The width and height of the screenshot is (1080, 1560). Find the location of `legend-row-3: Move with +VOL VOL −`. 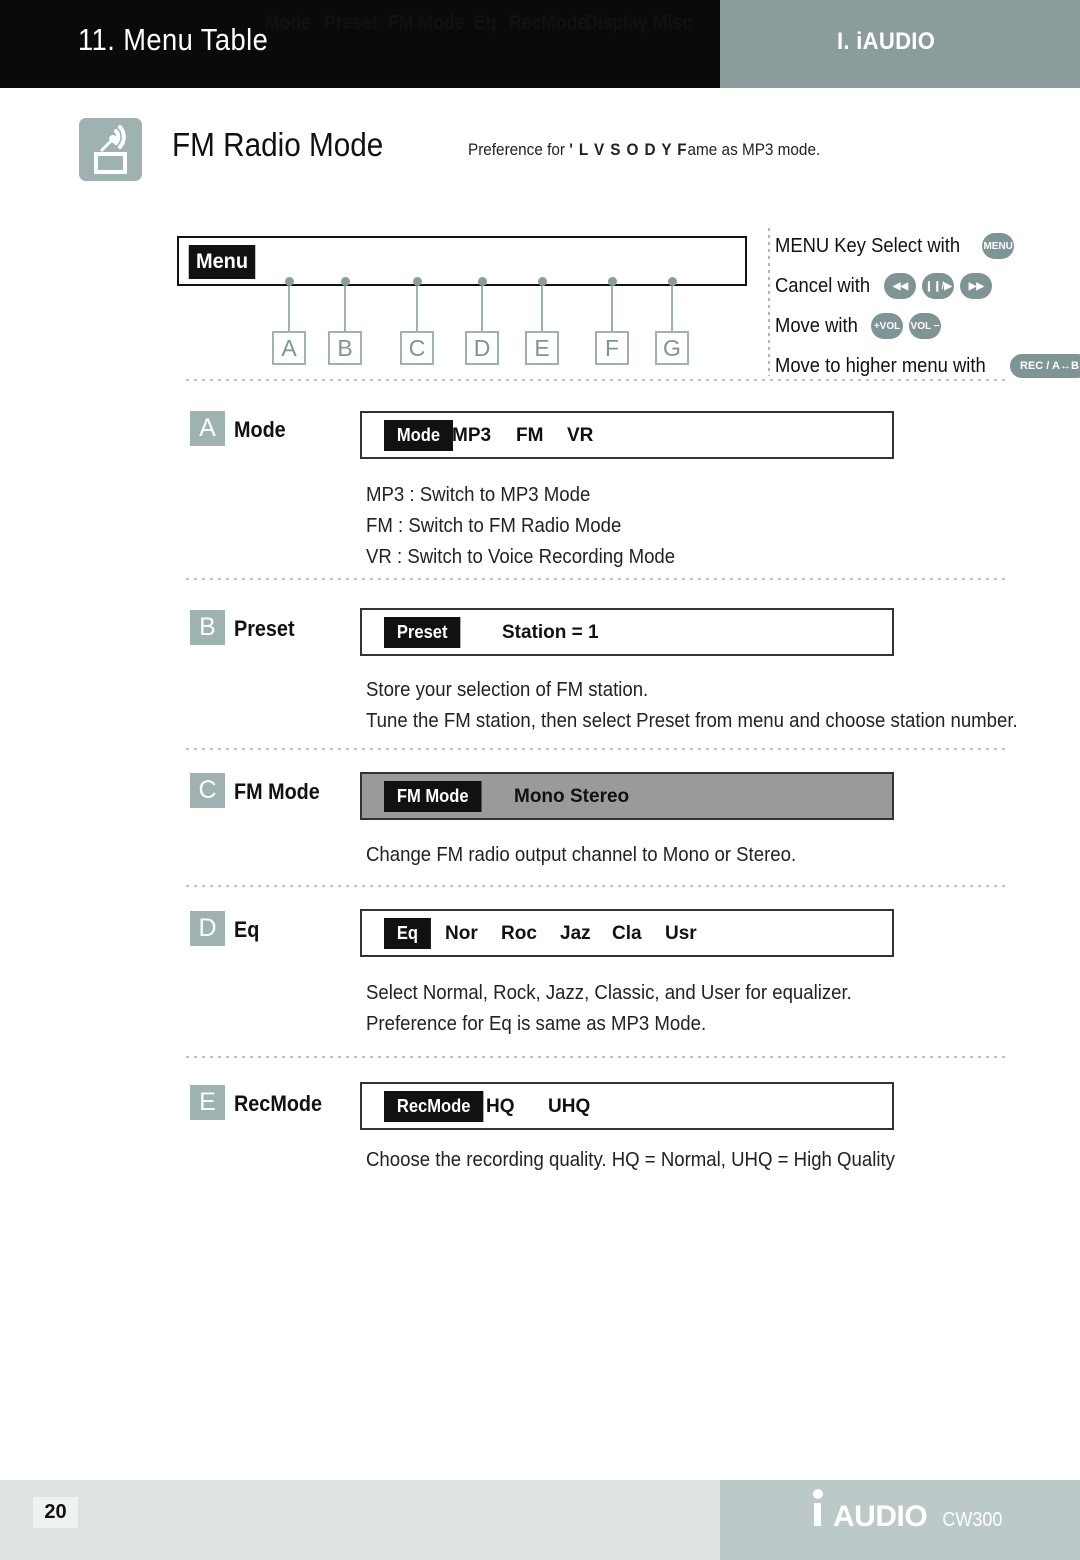

legend-row-3: Move with +VOL VOL − is located at coordinates (925, 326).